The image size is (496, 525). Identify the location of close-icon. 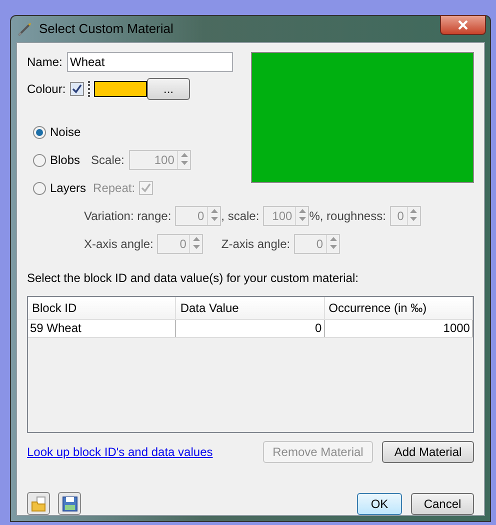
(463, 25).